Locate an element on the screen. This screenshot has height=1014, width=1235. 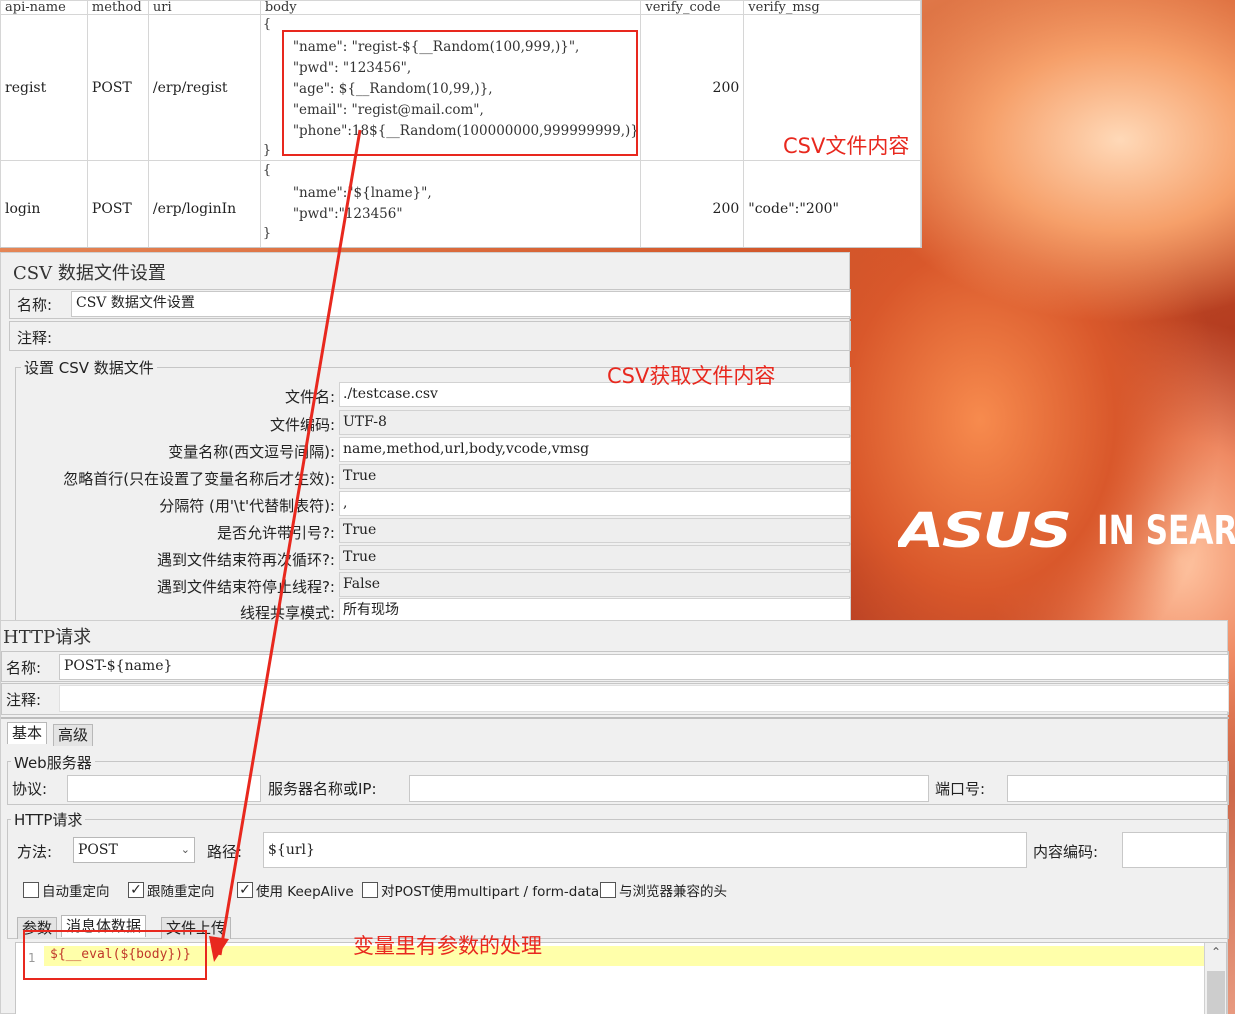
content-encoding-field is located at coordinates (1174, 850).